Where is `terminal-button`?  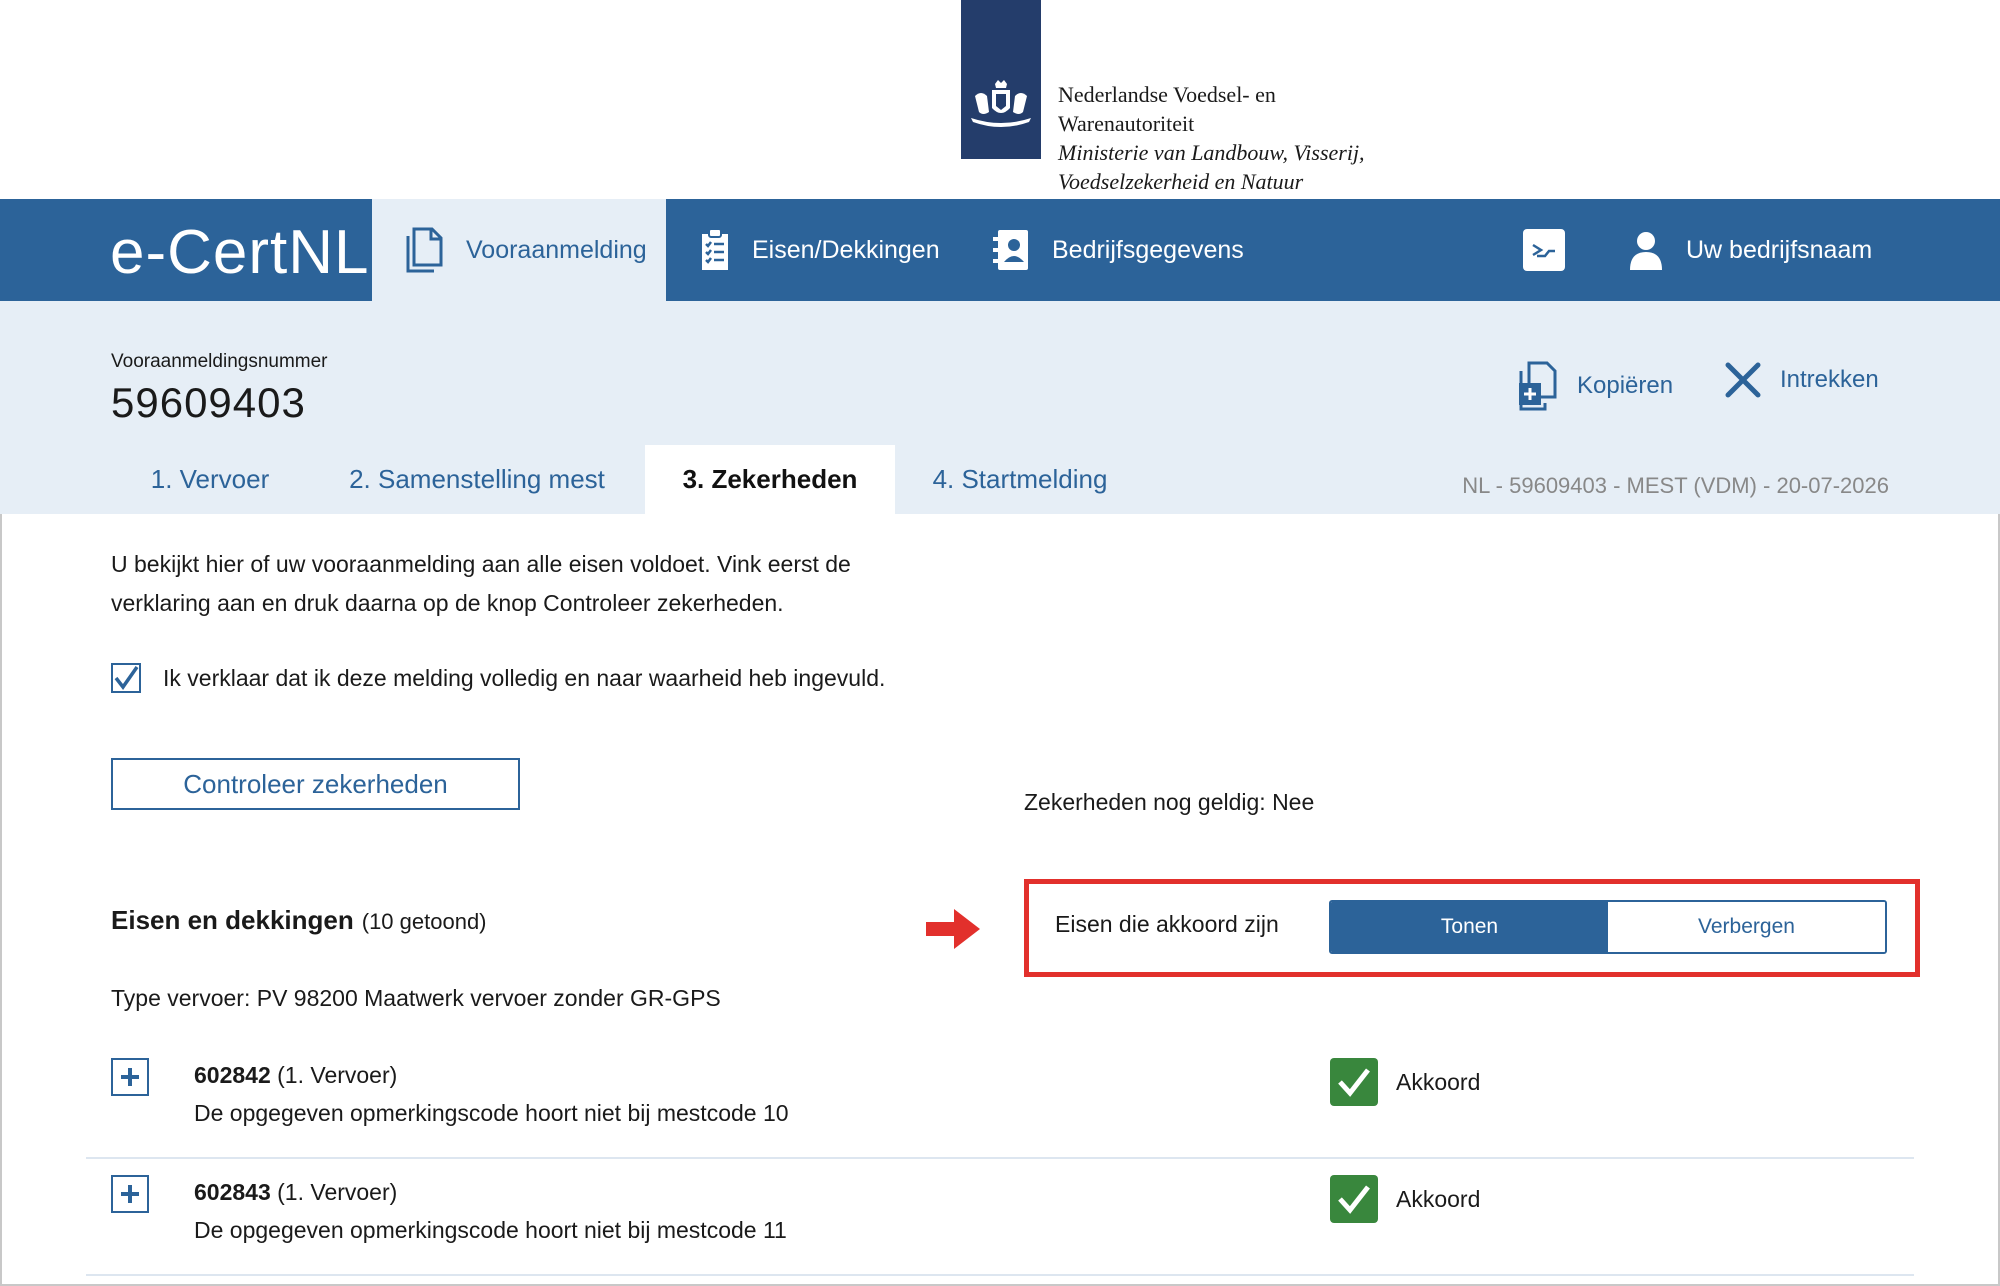 terminal-button is located at coordinates (1544, 250).